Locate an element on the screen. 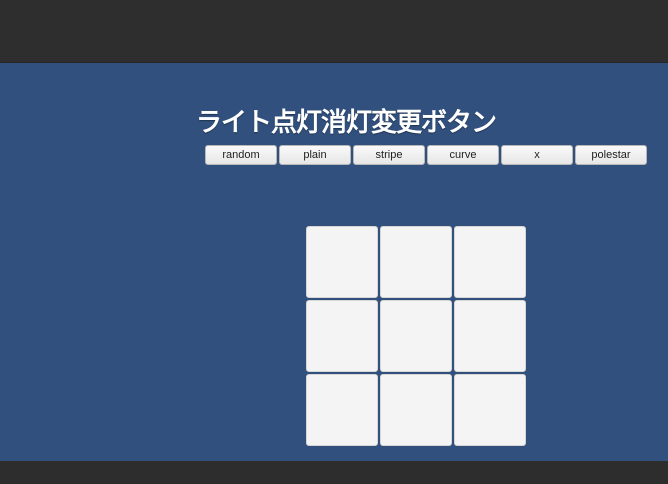  plain-button: plain is located at coordinates (315, 155).